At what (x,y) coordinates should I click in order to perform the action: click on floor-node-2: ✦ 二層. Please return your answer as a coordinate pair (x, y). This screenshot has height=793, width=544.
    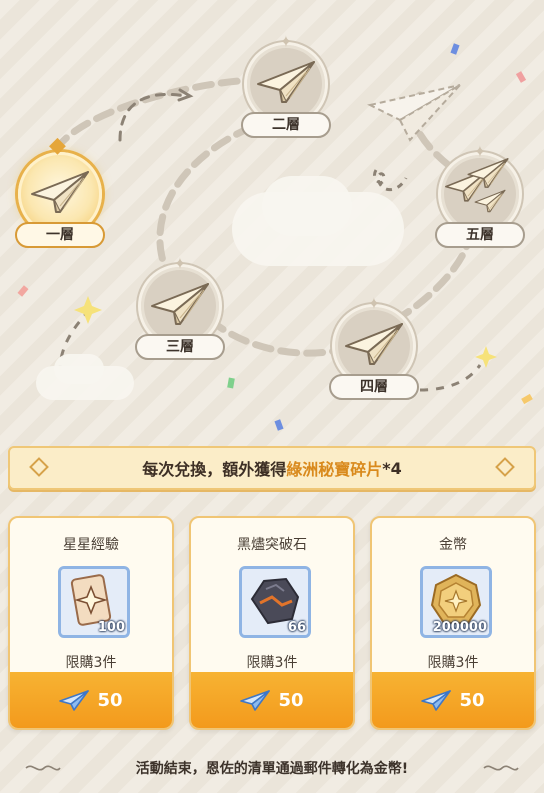
    Looking at the image, I should click on (286, 85).